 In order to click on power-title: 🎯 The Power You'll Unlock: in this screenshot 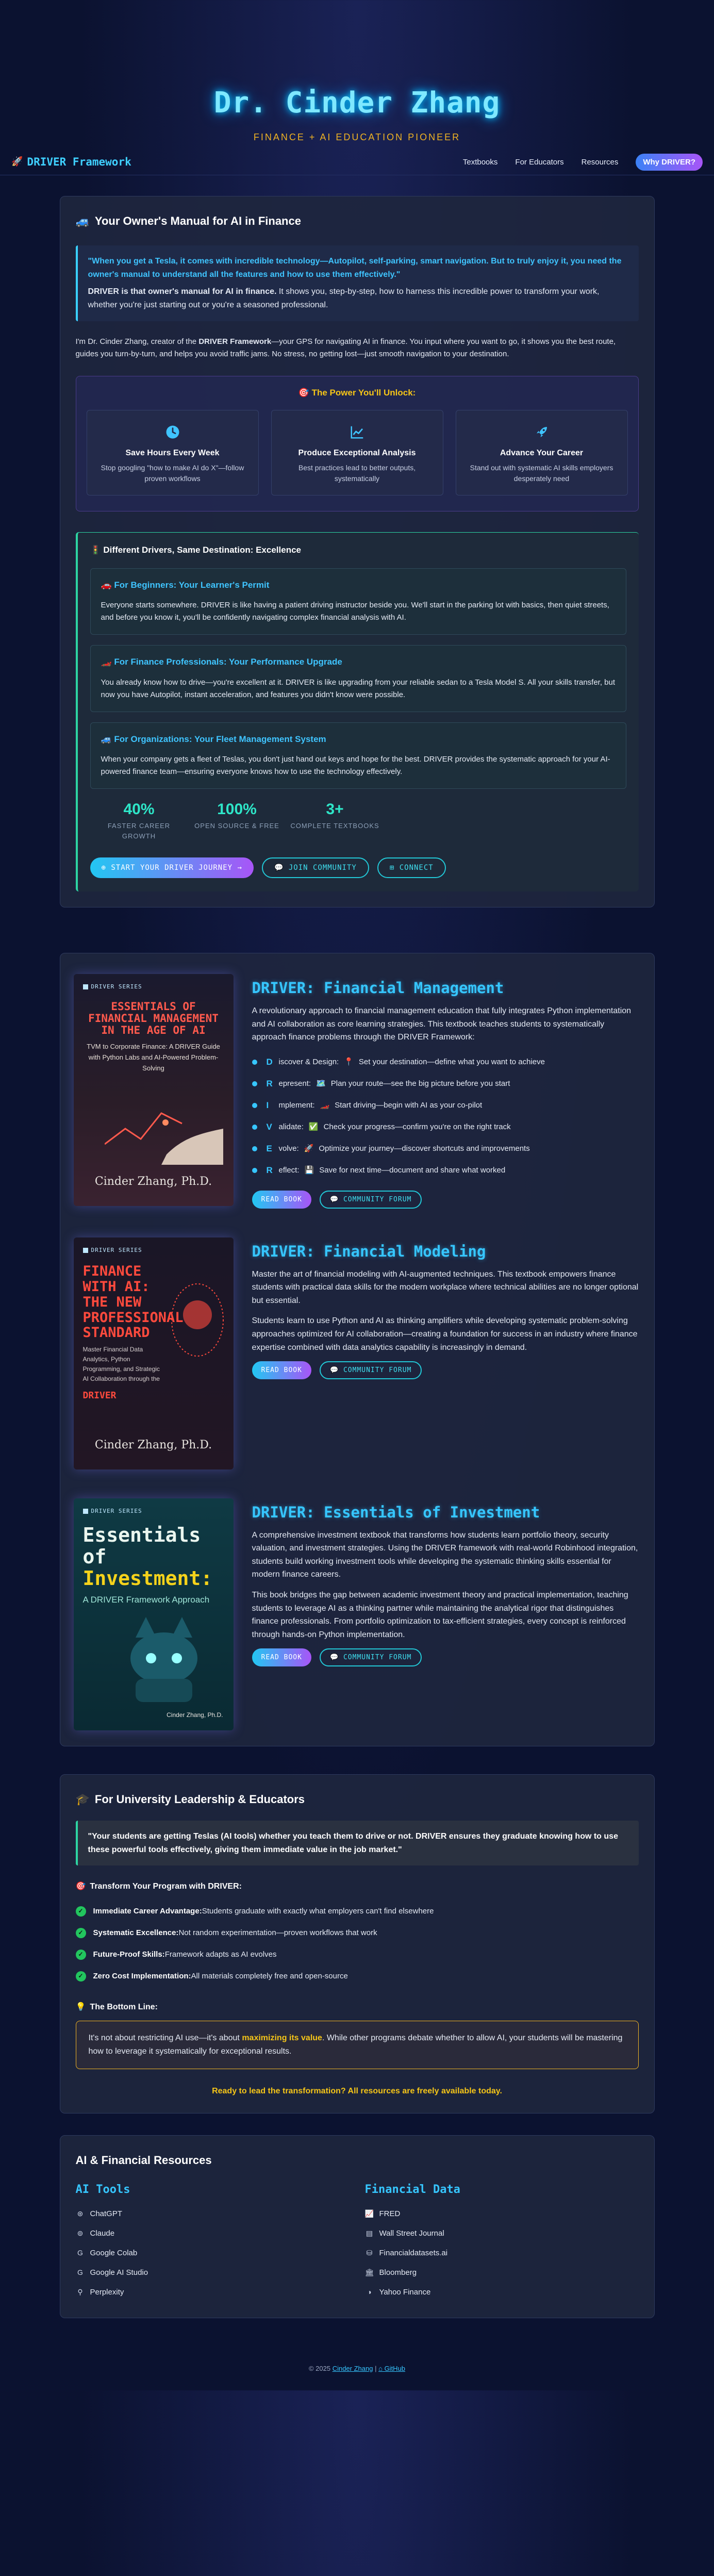, I will do `click(357, 392)`.